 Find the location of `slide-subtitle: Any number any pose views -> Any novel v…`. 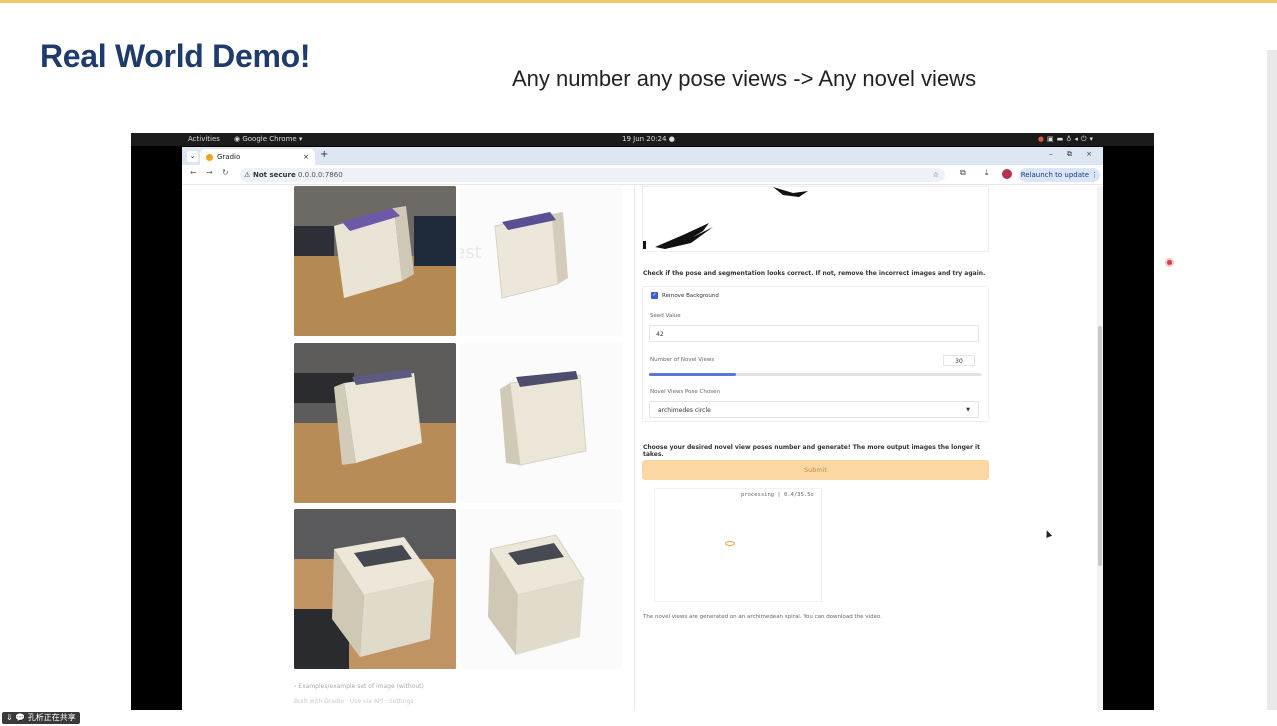

slide-subtitle: Any number any pose views -> Any novel v… is located at coordinates (744, 78).